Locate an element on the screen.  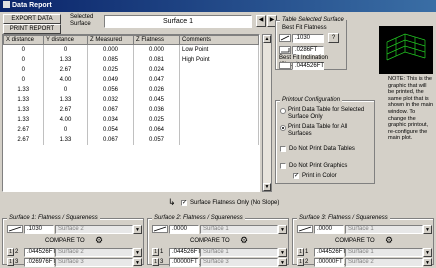
compare-to-label: COMPARE TO is located at coordinates (210, 241).